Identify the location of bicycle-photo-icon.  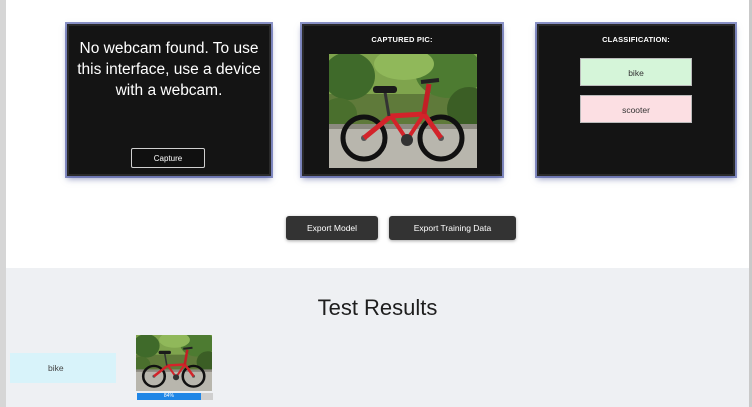
(403, 111).